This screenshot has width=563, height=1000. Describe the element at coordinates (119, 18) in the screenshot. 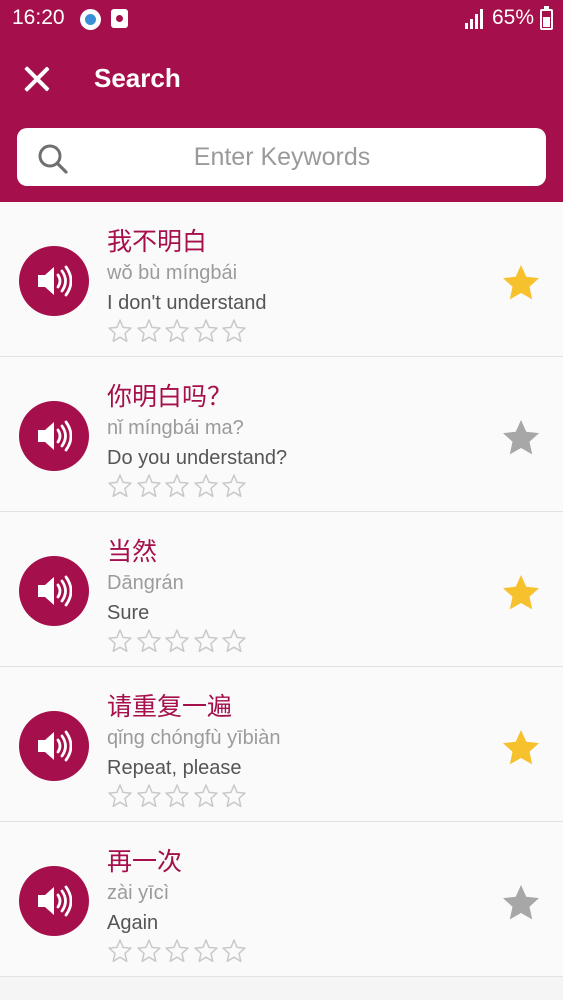

I see `notification-clip-icon` at that location.